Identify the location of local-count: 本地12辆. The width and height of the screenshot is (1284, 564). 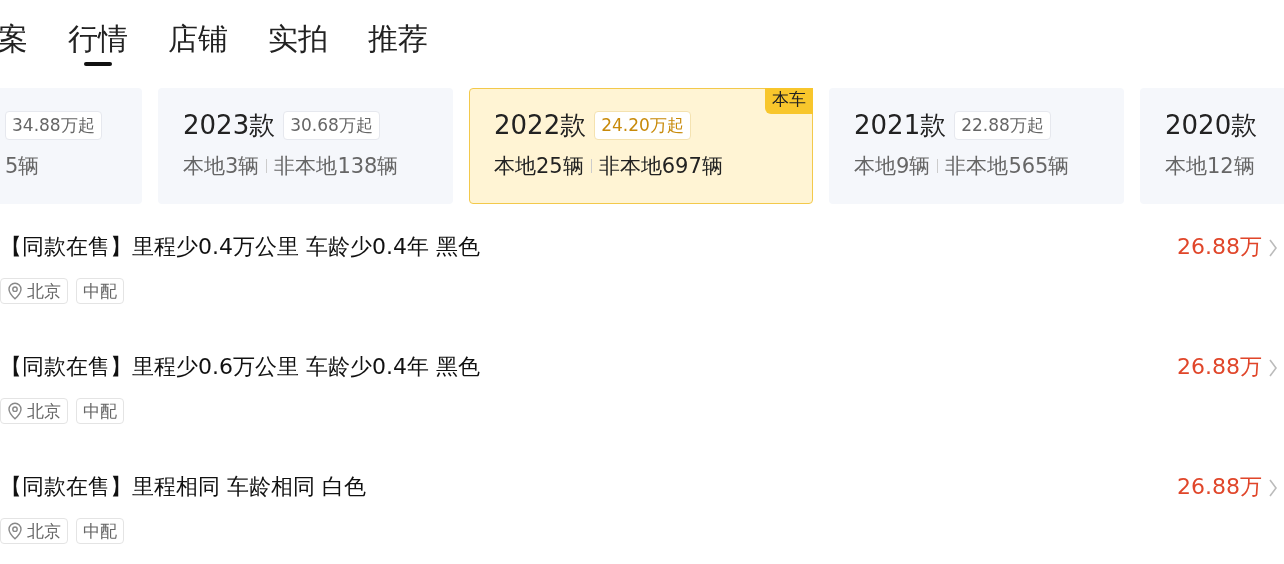
(1210, 166).